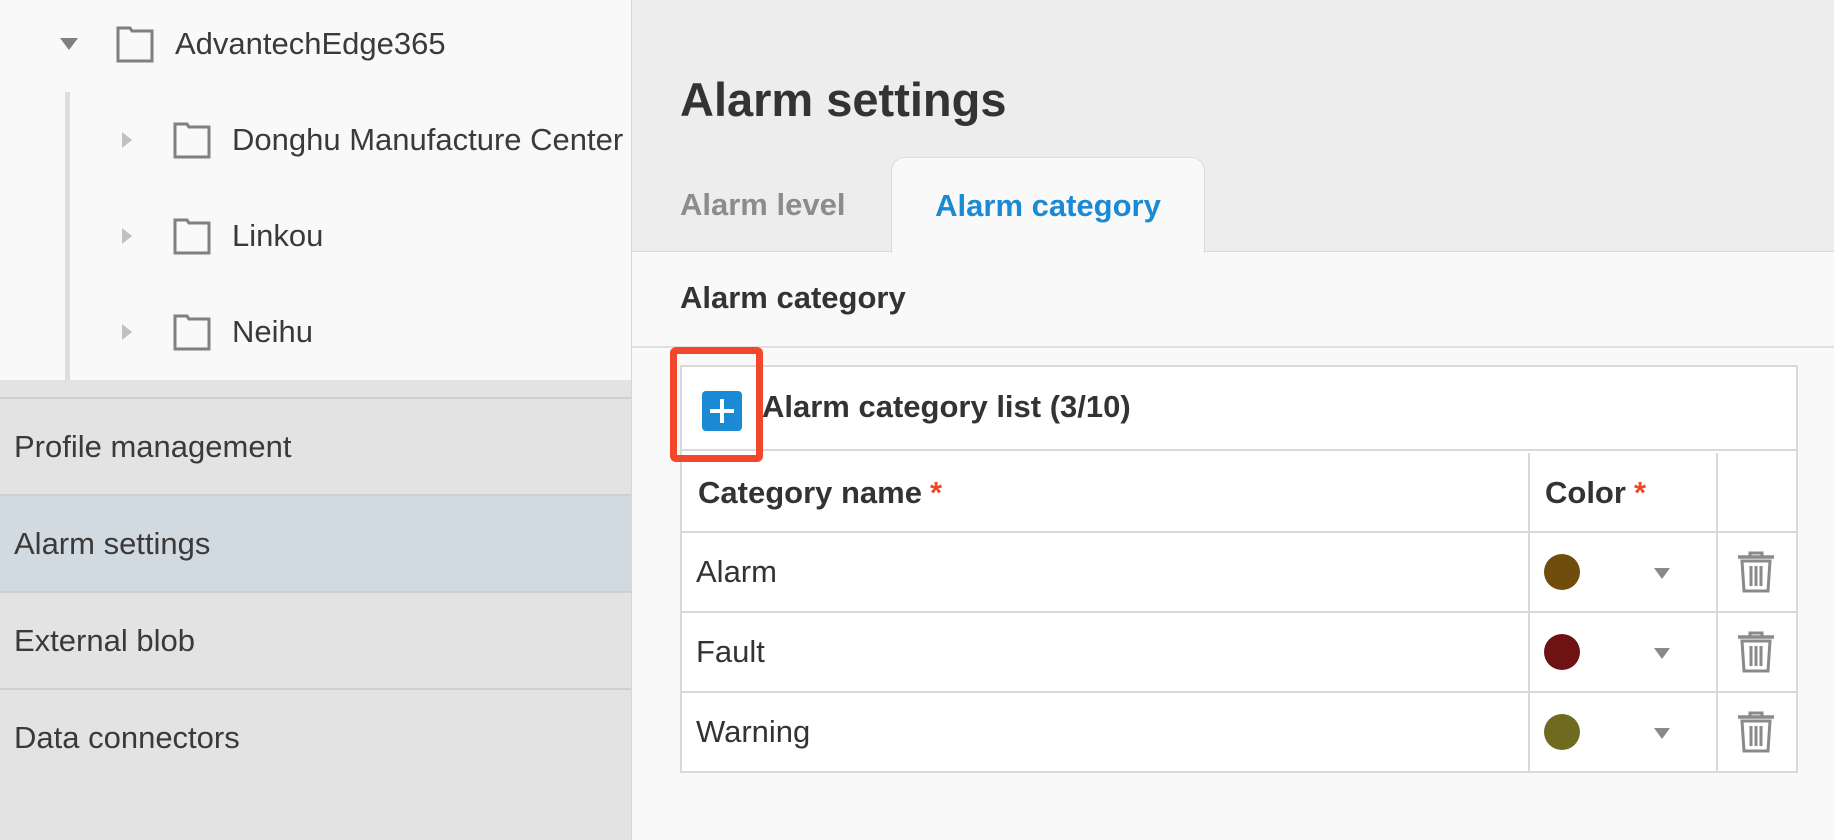  What do you see at coordinates (722, 411) in the screenshot?
I see `add-category-button` at bounding box center [722, 411].